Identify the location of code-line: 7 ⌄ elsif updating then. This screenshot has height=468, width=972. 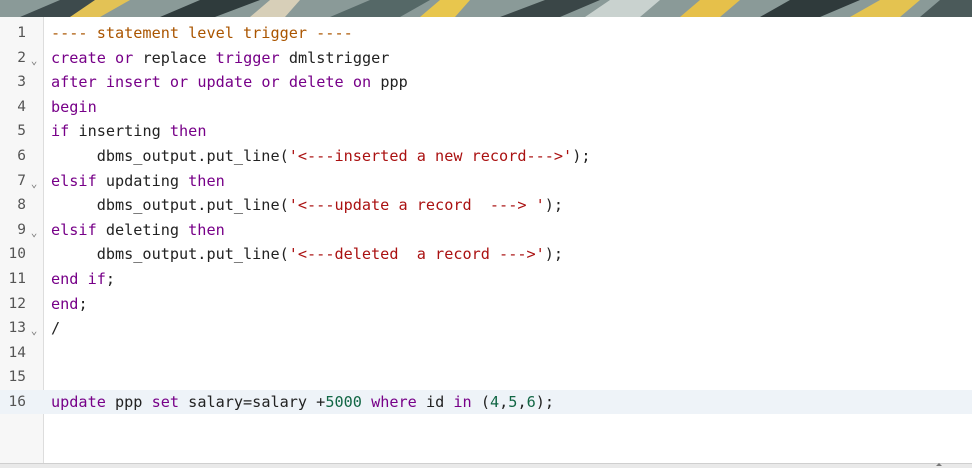
(494, 181).